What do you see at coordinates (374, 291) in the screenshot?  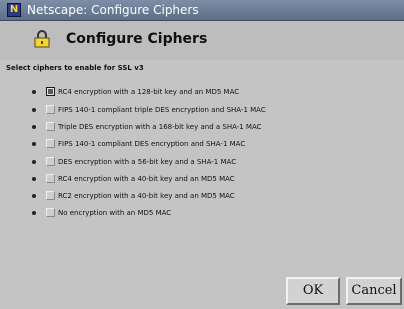 I see `cancel-button: Cancel` at bounding box center [374, 291].